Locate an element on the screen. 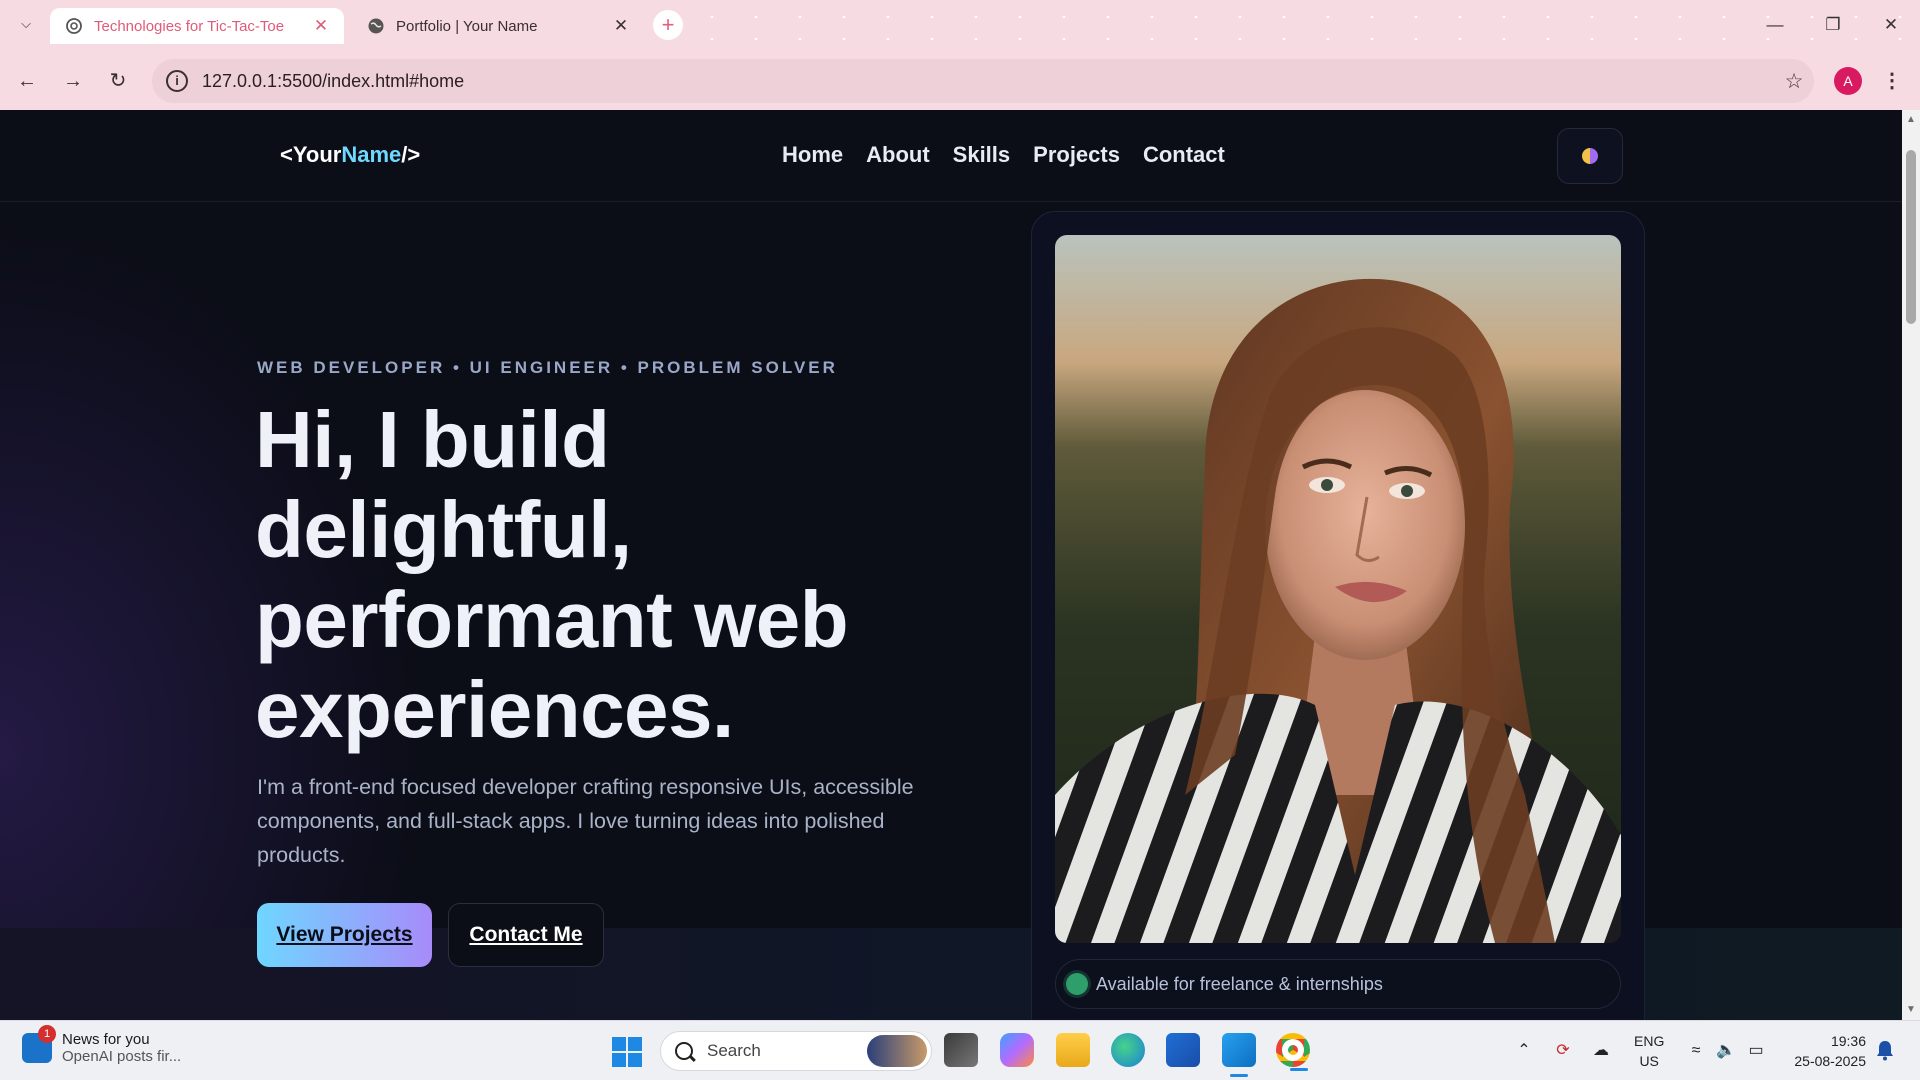 The width and height of the screenshot is (1920, 1080). restore-icon: ❐ is located at coordinates (1833, 26).